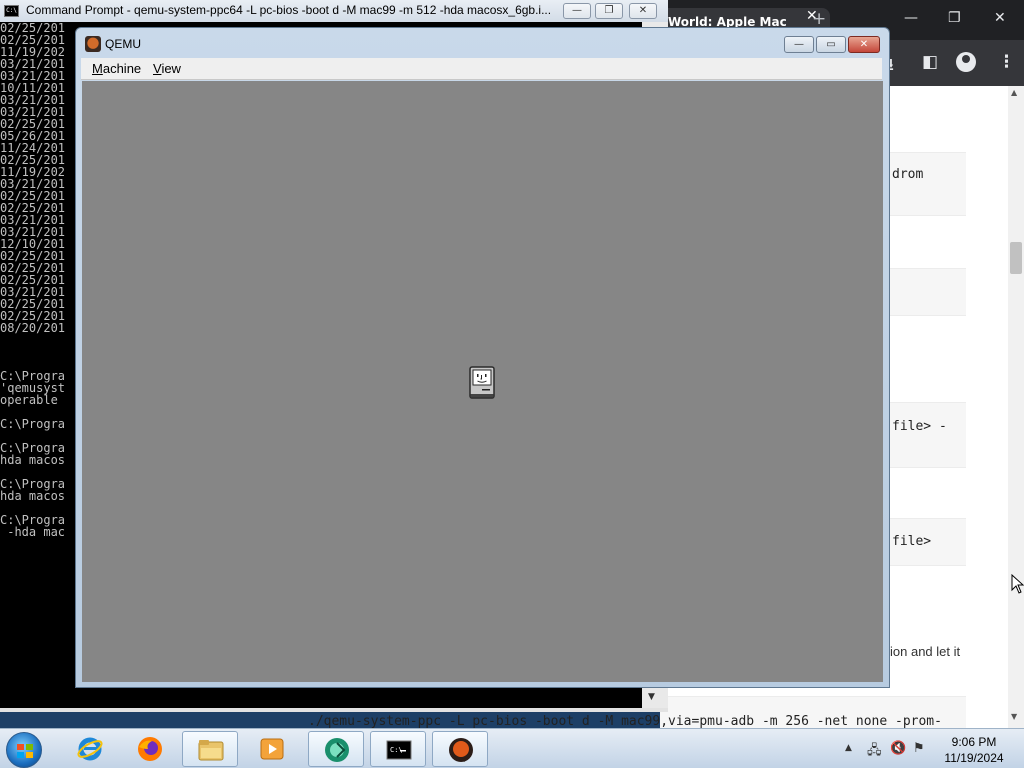 This screenshot has width=1024, height=768. I want to click on taskbar-qemu-launcher, so click(336, 749).